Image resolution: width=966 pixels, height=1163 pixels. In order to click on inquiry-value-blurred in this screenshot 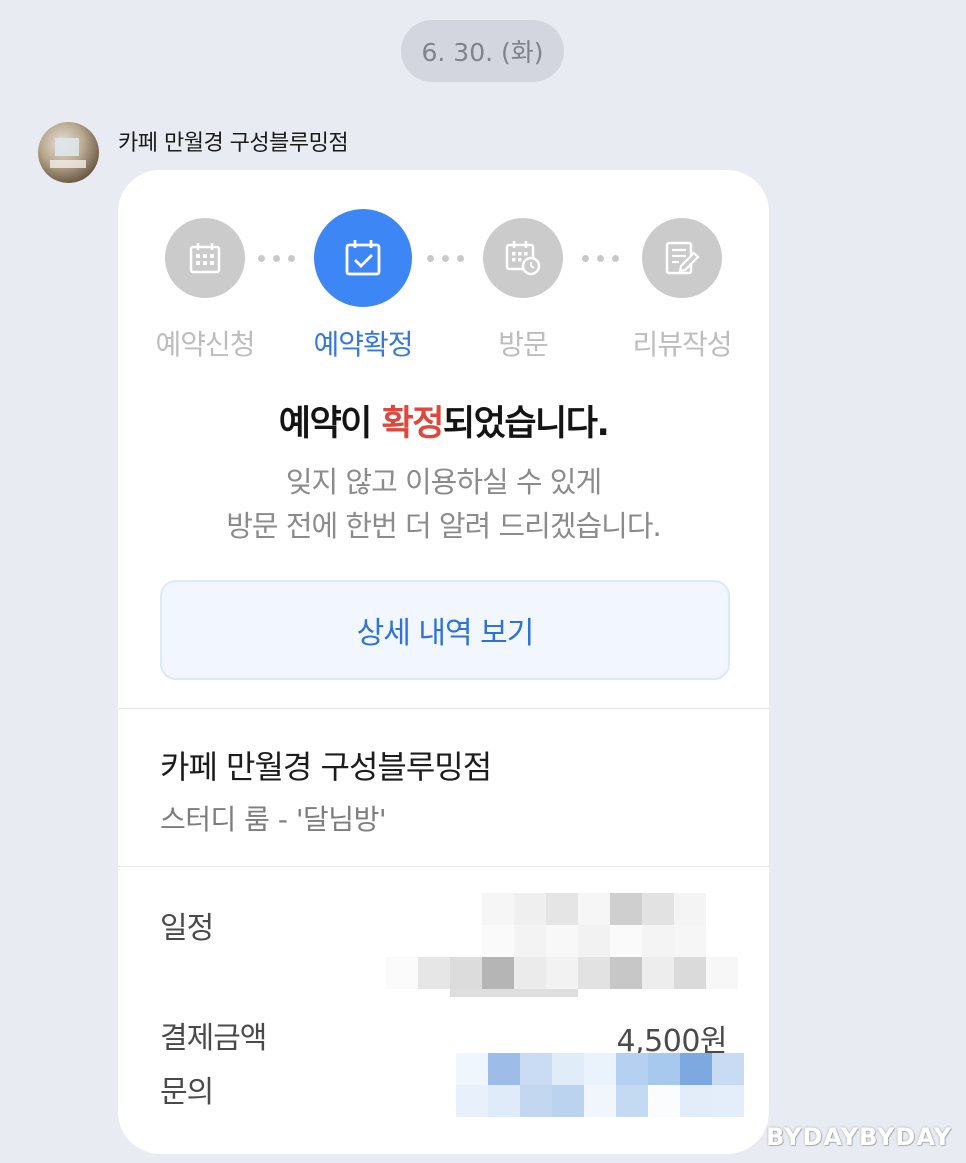, I will do `click(600, 1085)`.